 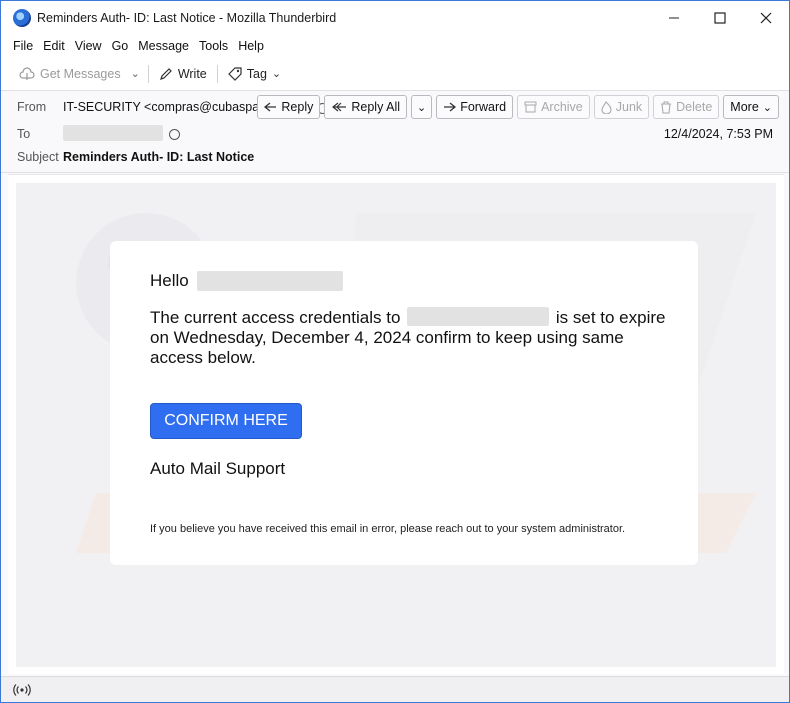 I want to click on from-label: From, so click(x=32, y=107).